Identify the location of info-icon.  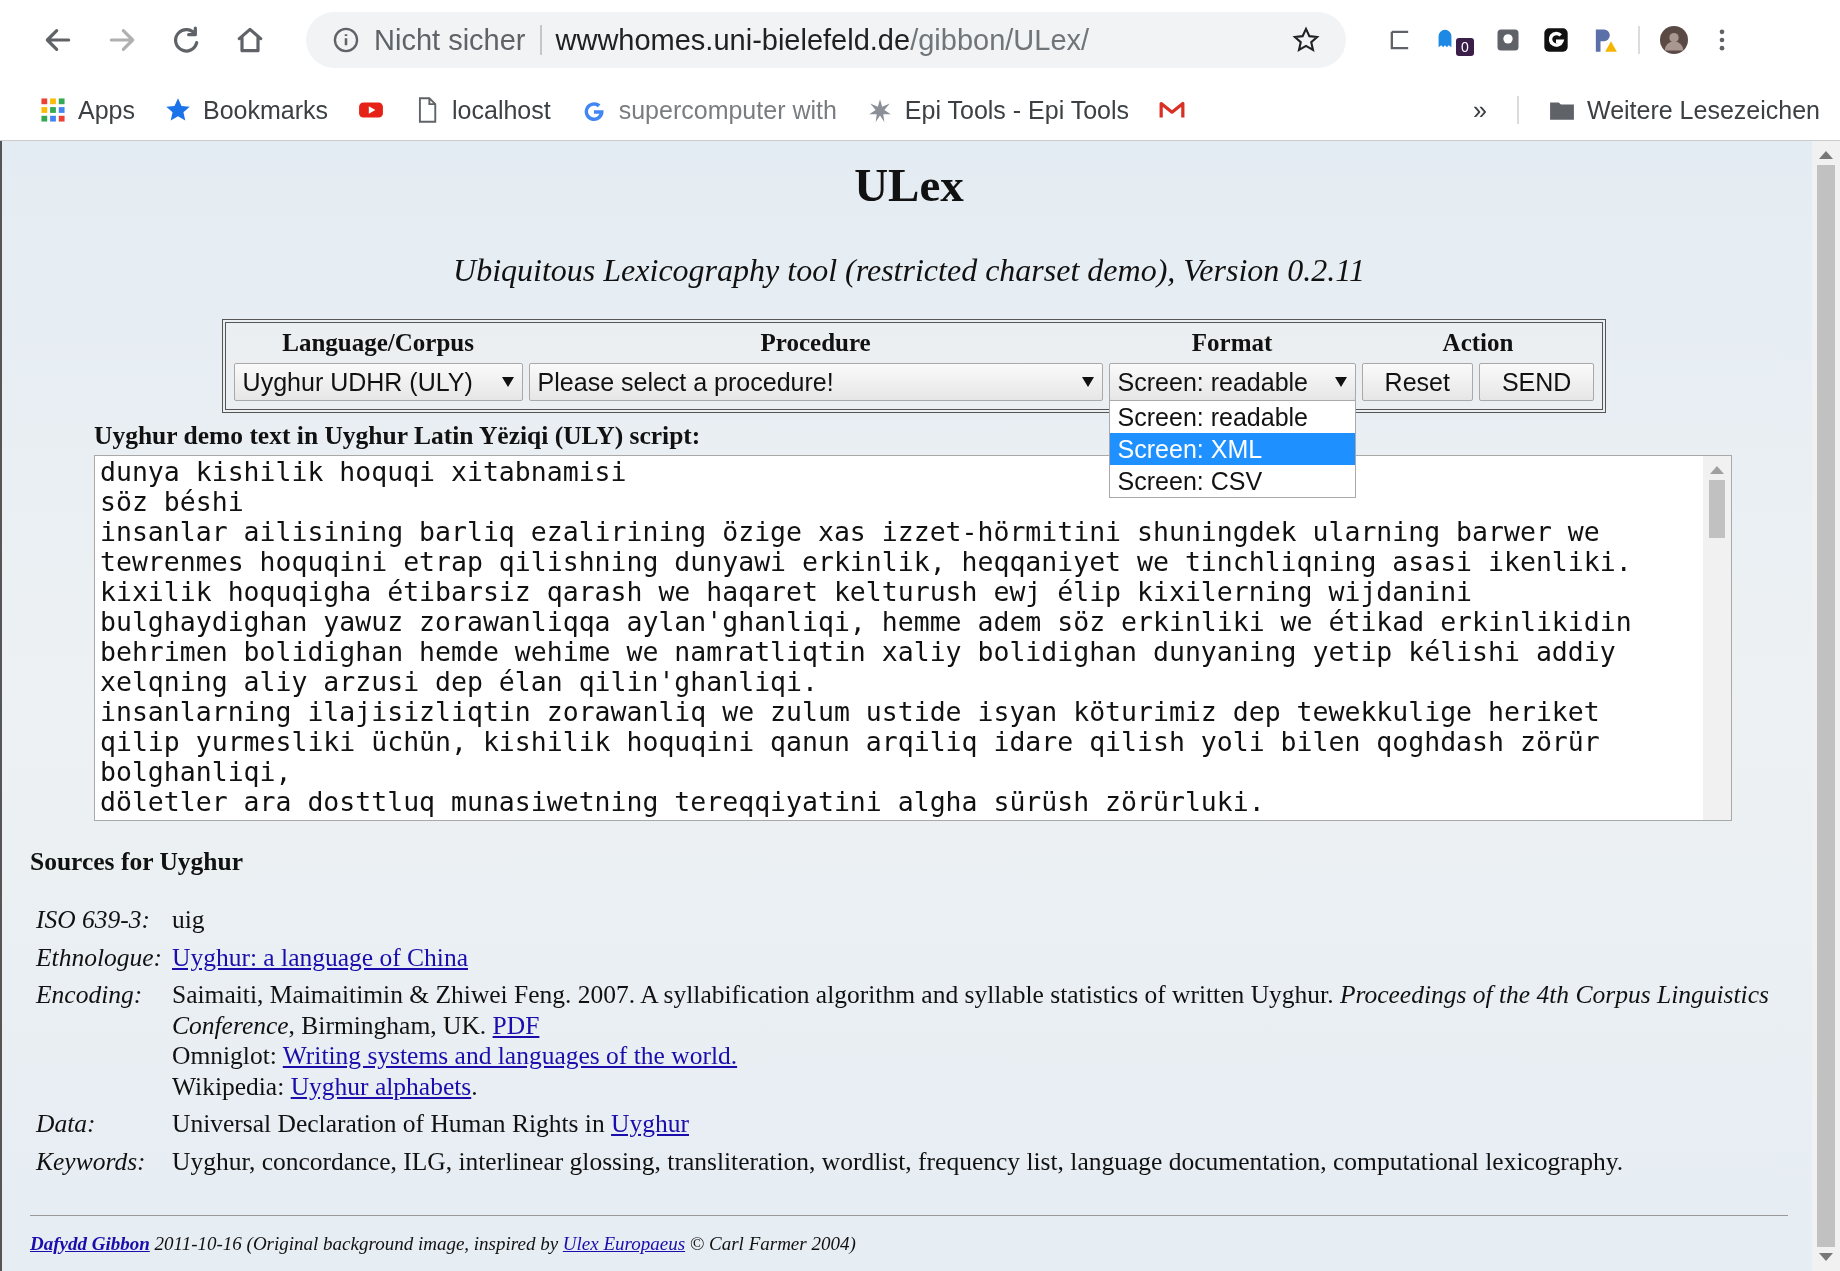
(346, 40).